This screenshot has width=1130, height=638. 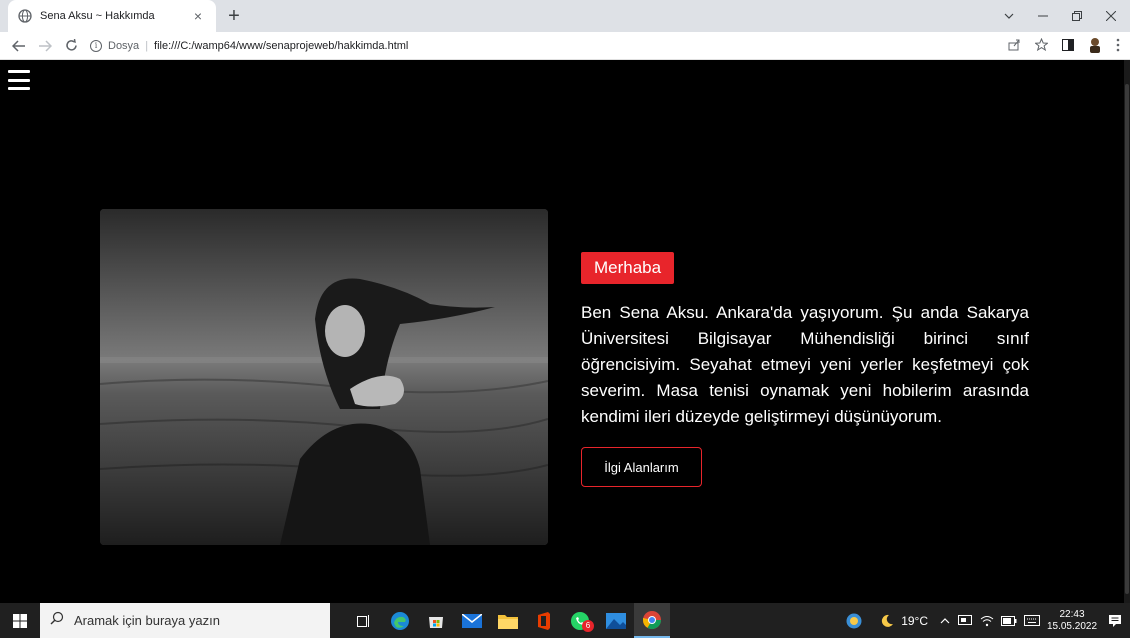 I want to click on file-explorer-icon, so click(x=508, y=620).